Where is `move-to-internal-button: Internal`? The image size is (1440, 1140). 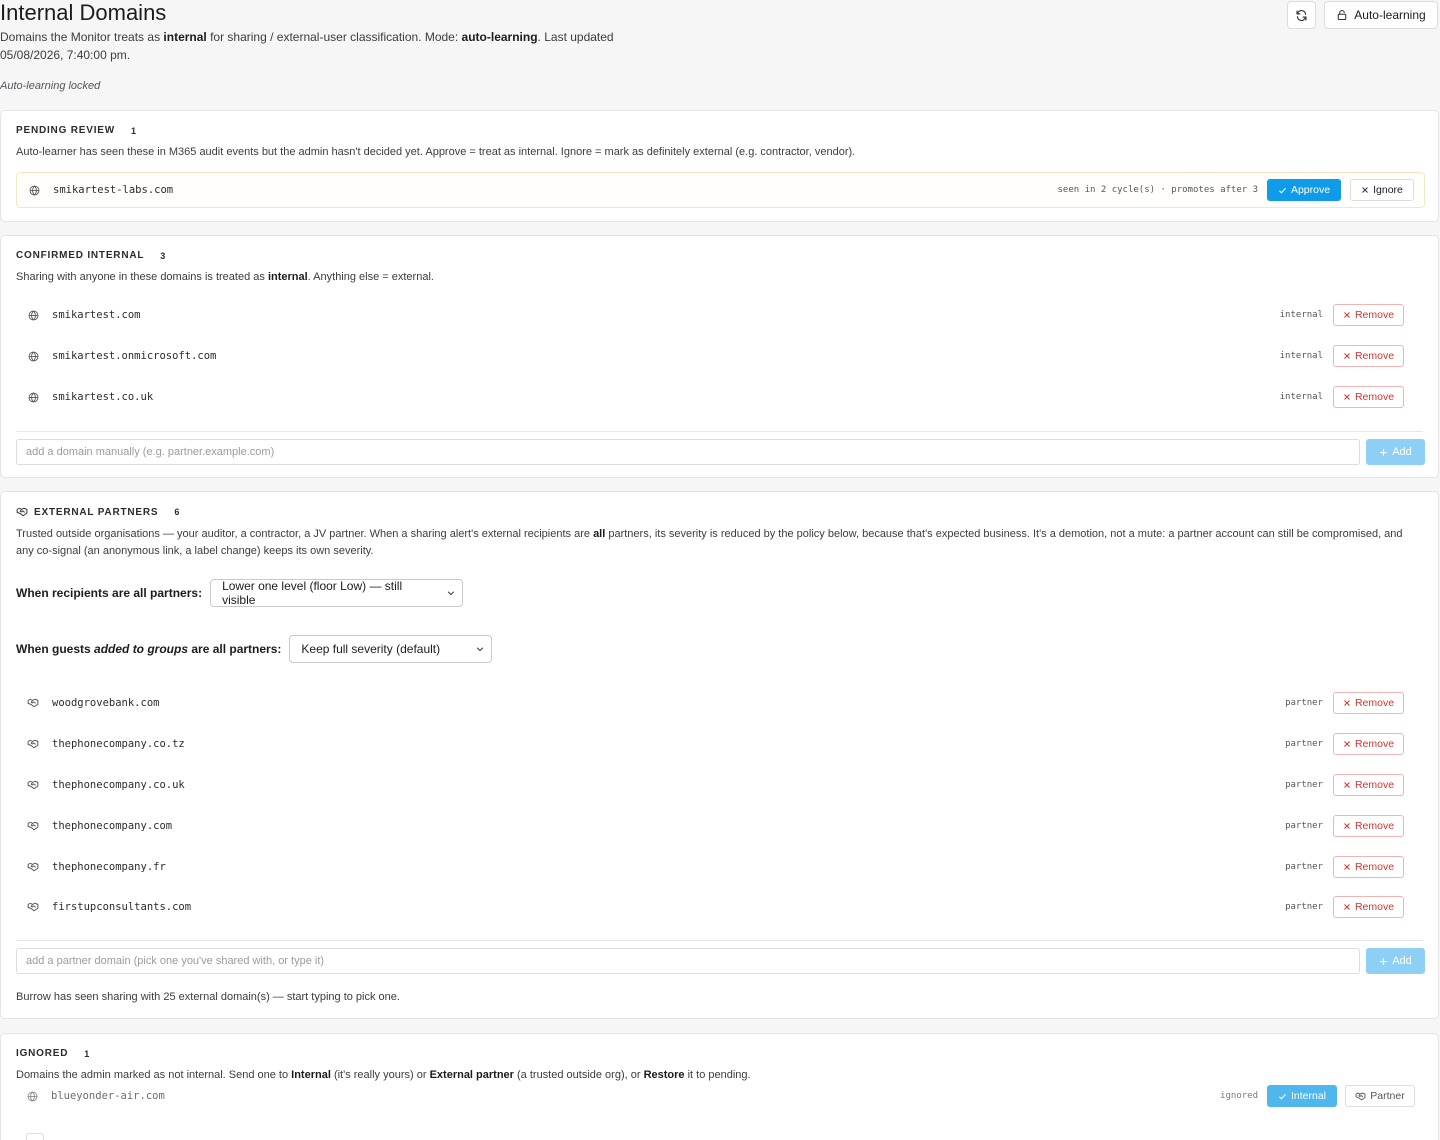
move-to-internal-button: Internal is located at coordinates (1302, 1096).